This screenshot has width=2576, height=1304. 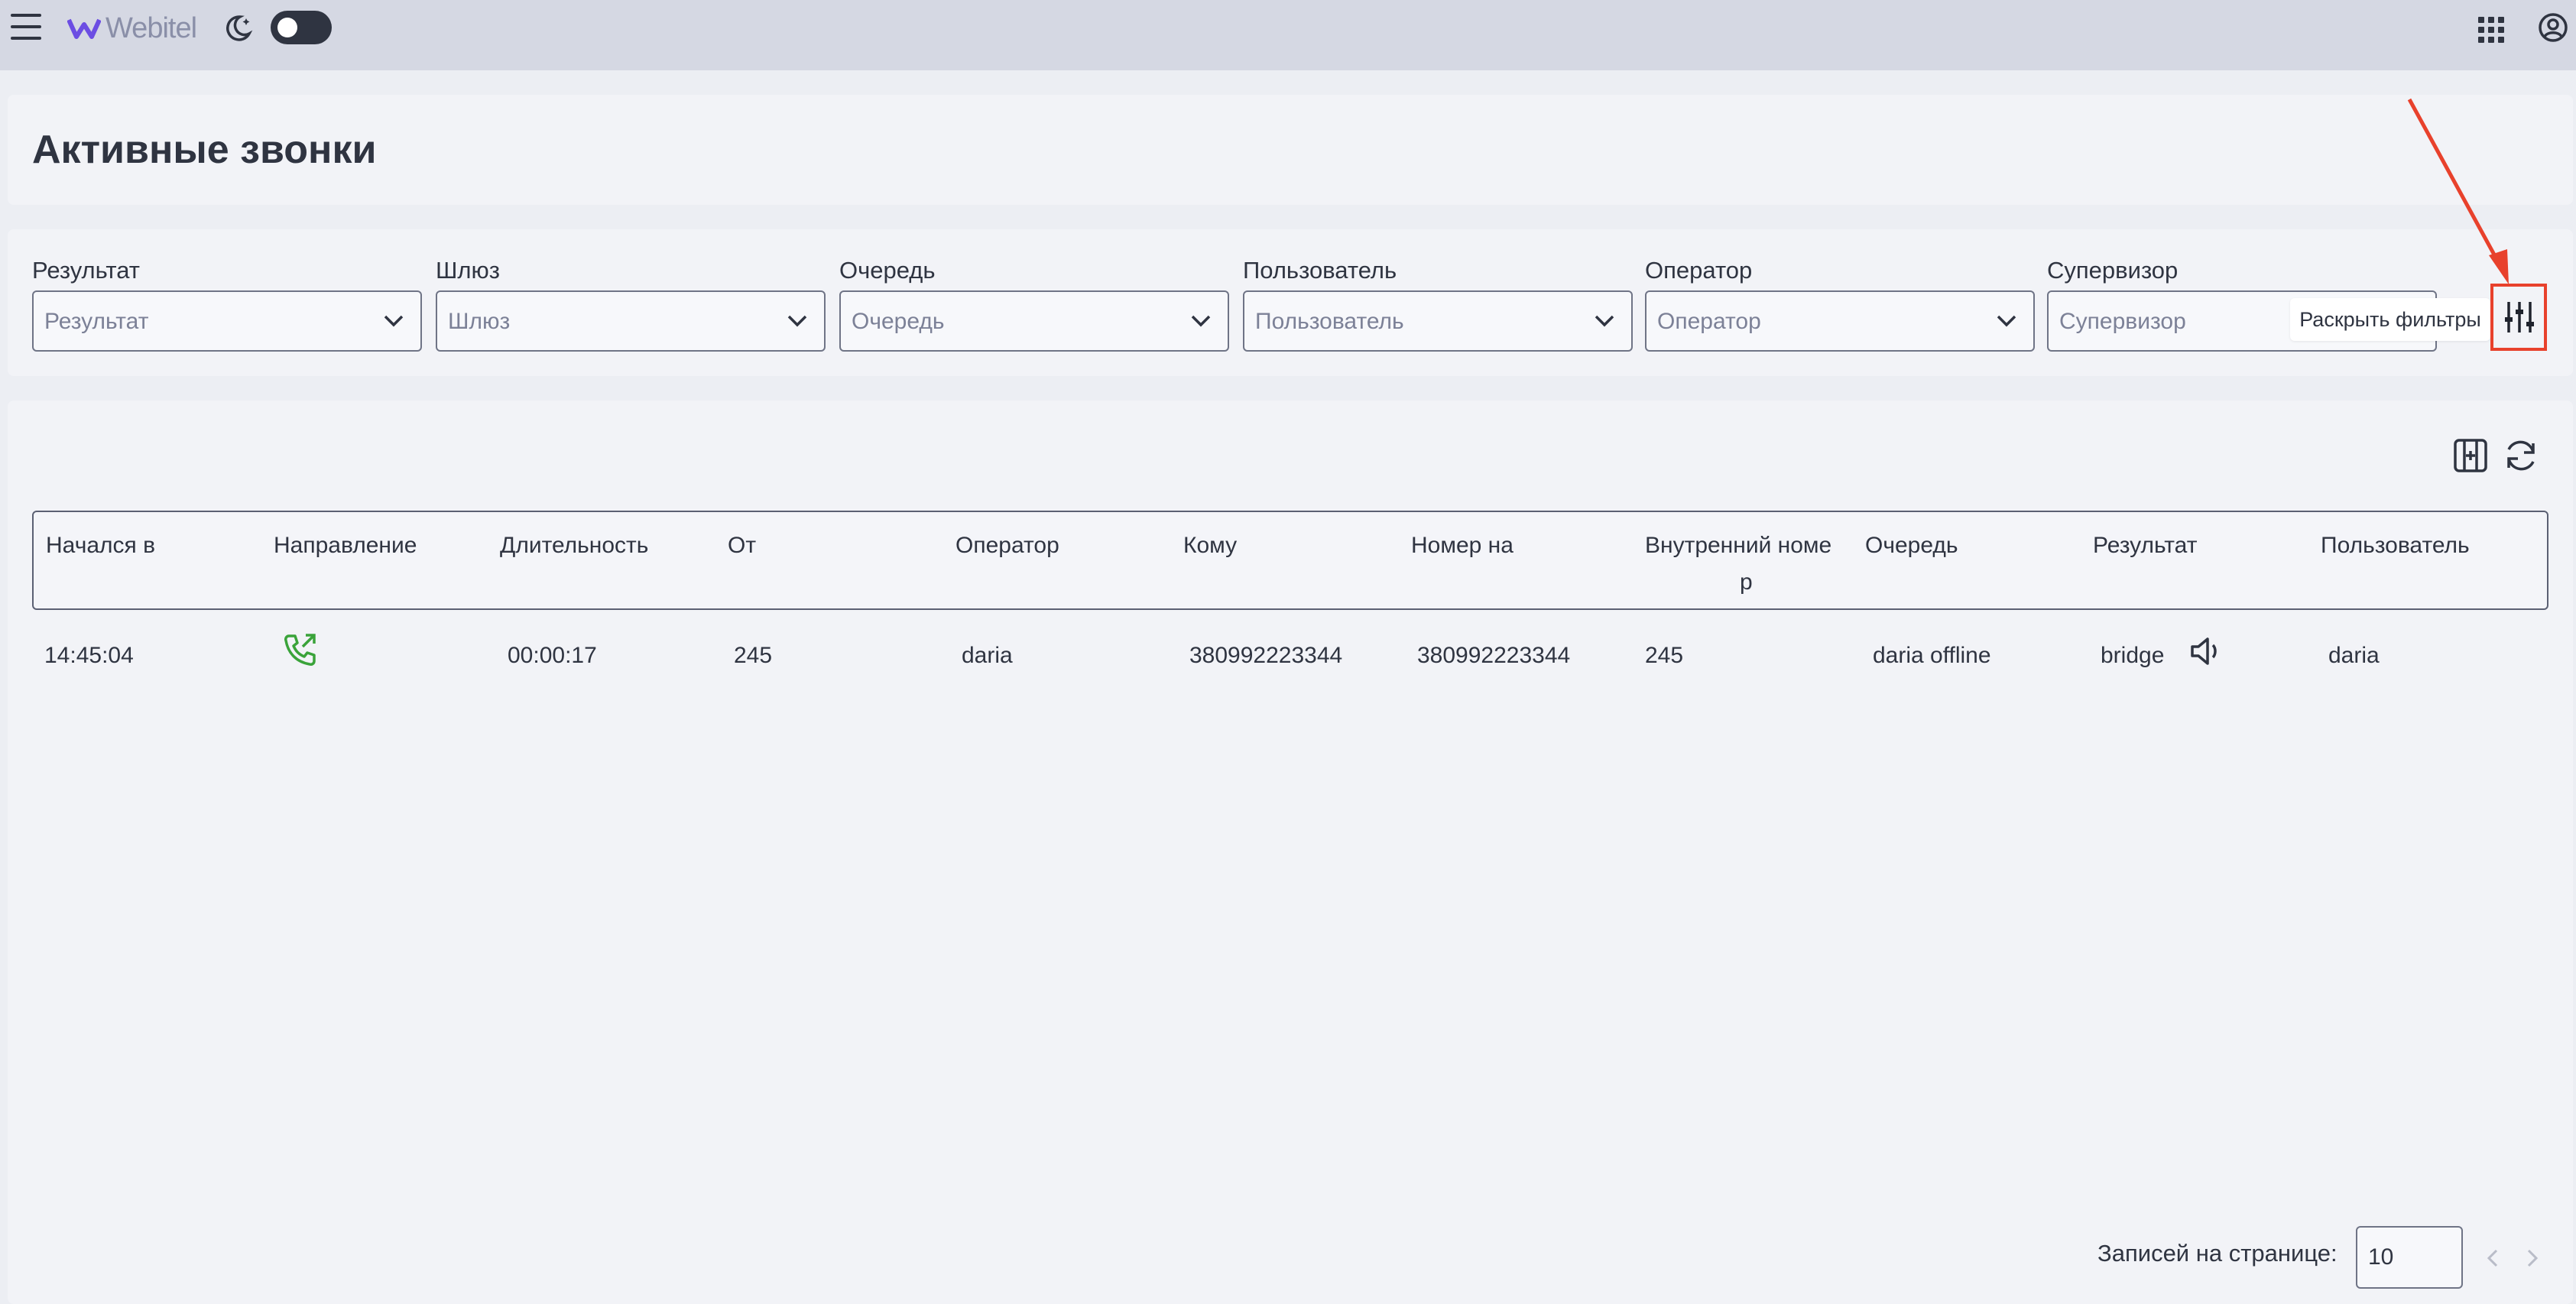 I want to click on account-circle-icon, so click(x=2553, y=28).